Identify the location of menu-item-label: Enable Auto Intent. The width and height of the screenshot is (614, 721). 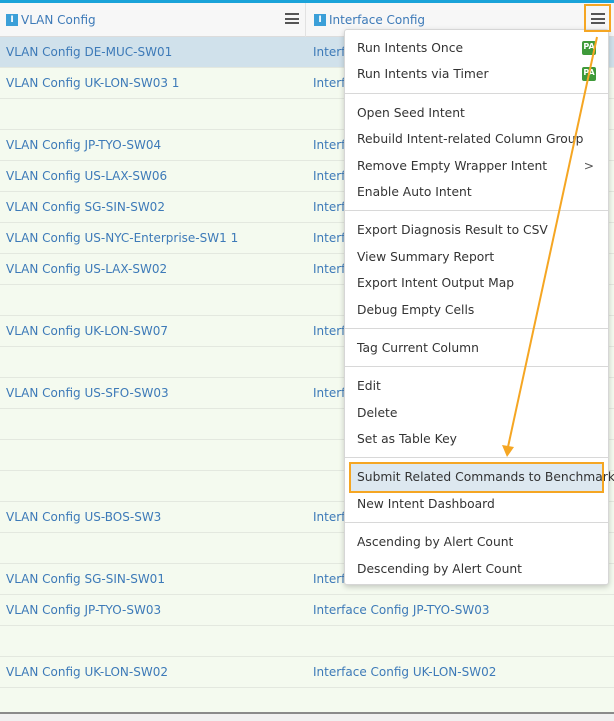
(414, 191).